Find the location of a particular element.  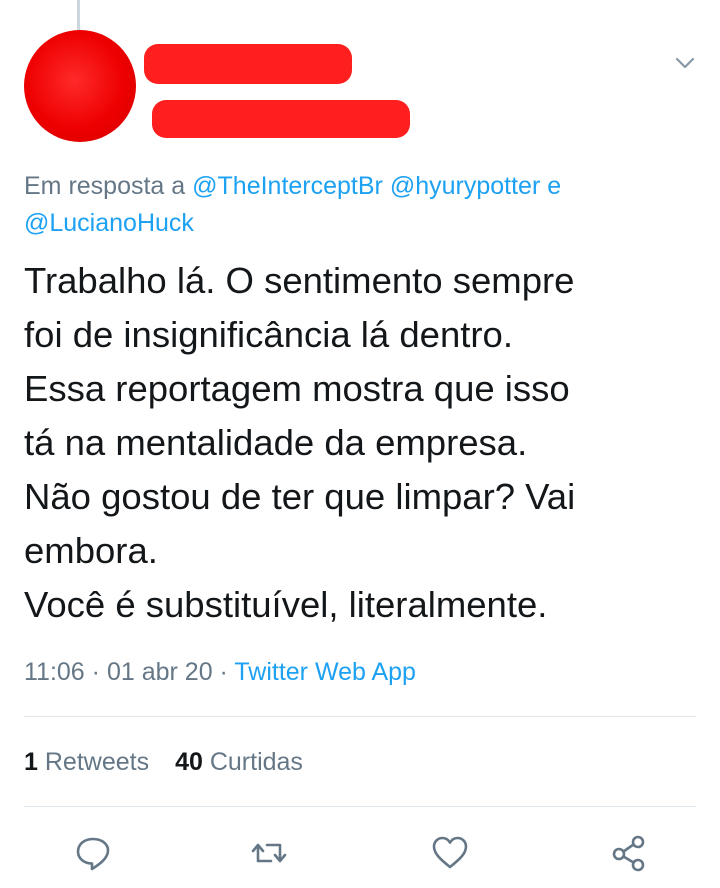

tweet-metadata: 11:06 · 01 abr 20 · Twitter Web App is located at coordinates (220, 672).